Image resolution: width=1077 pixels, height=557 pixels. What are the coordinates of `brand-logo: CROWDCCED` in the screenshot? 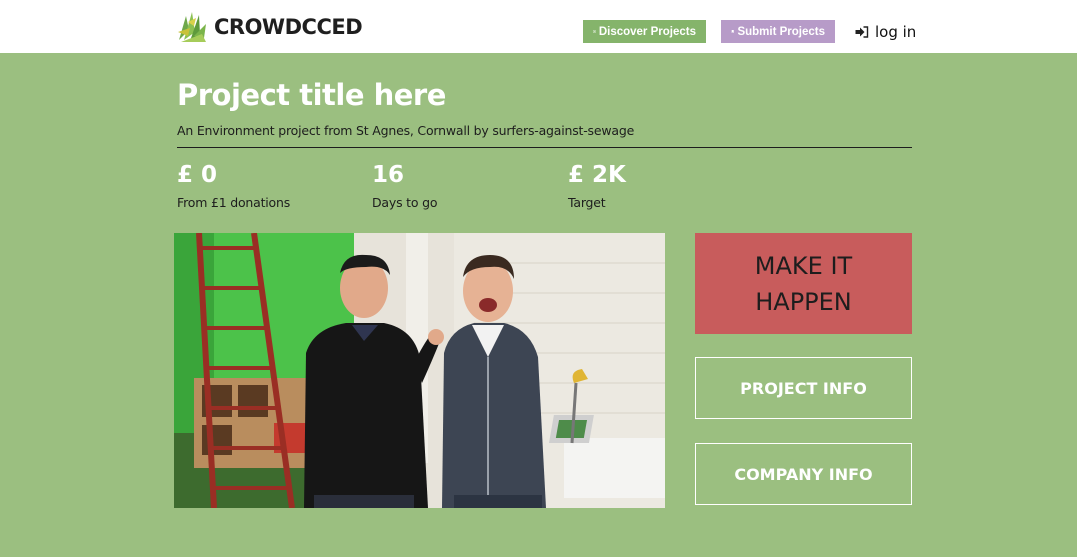 It's located at (269, 27).